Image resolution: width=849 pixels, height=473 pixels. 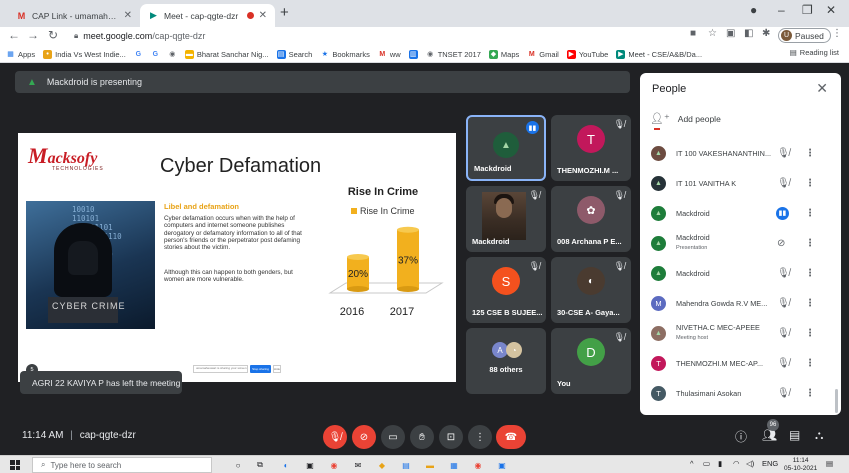 I want to click on word-icon: ▤, so click(x=406, y=465).